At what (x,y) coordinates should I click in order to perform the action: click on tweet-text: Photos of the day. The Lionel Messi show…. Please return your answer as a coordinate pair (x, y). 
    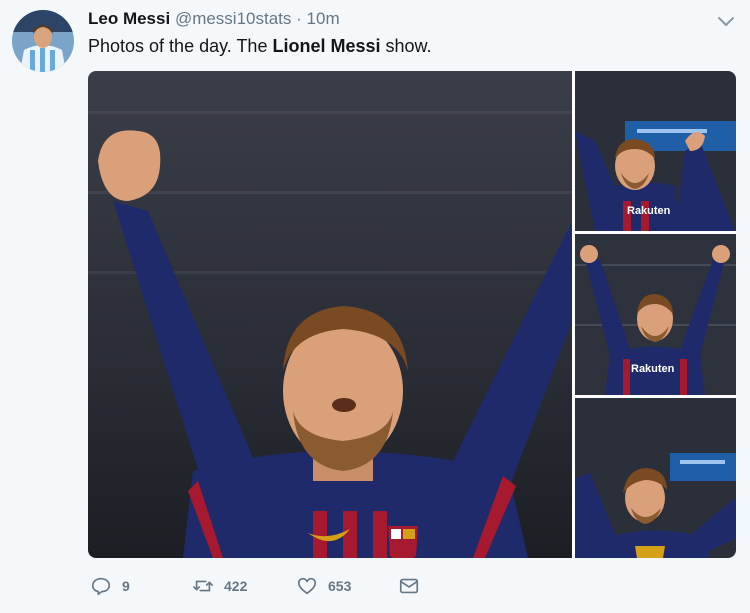
    Looking at the image, I should click on (260, 46).